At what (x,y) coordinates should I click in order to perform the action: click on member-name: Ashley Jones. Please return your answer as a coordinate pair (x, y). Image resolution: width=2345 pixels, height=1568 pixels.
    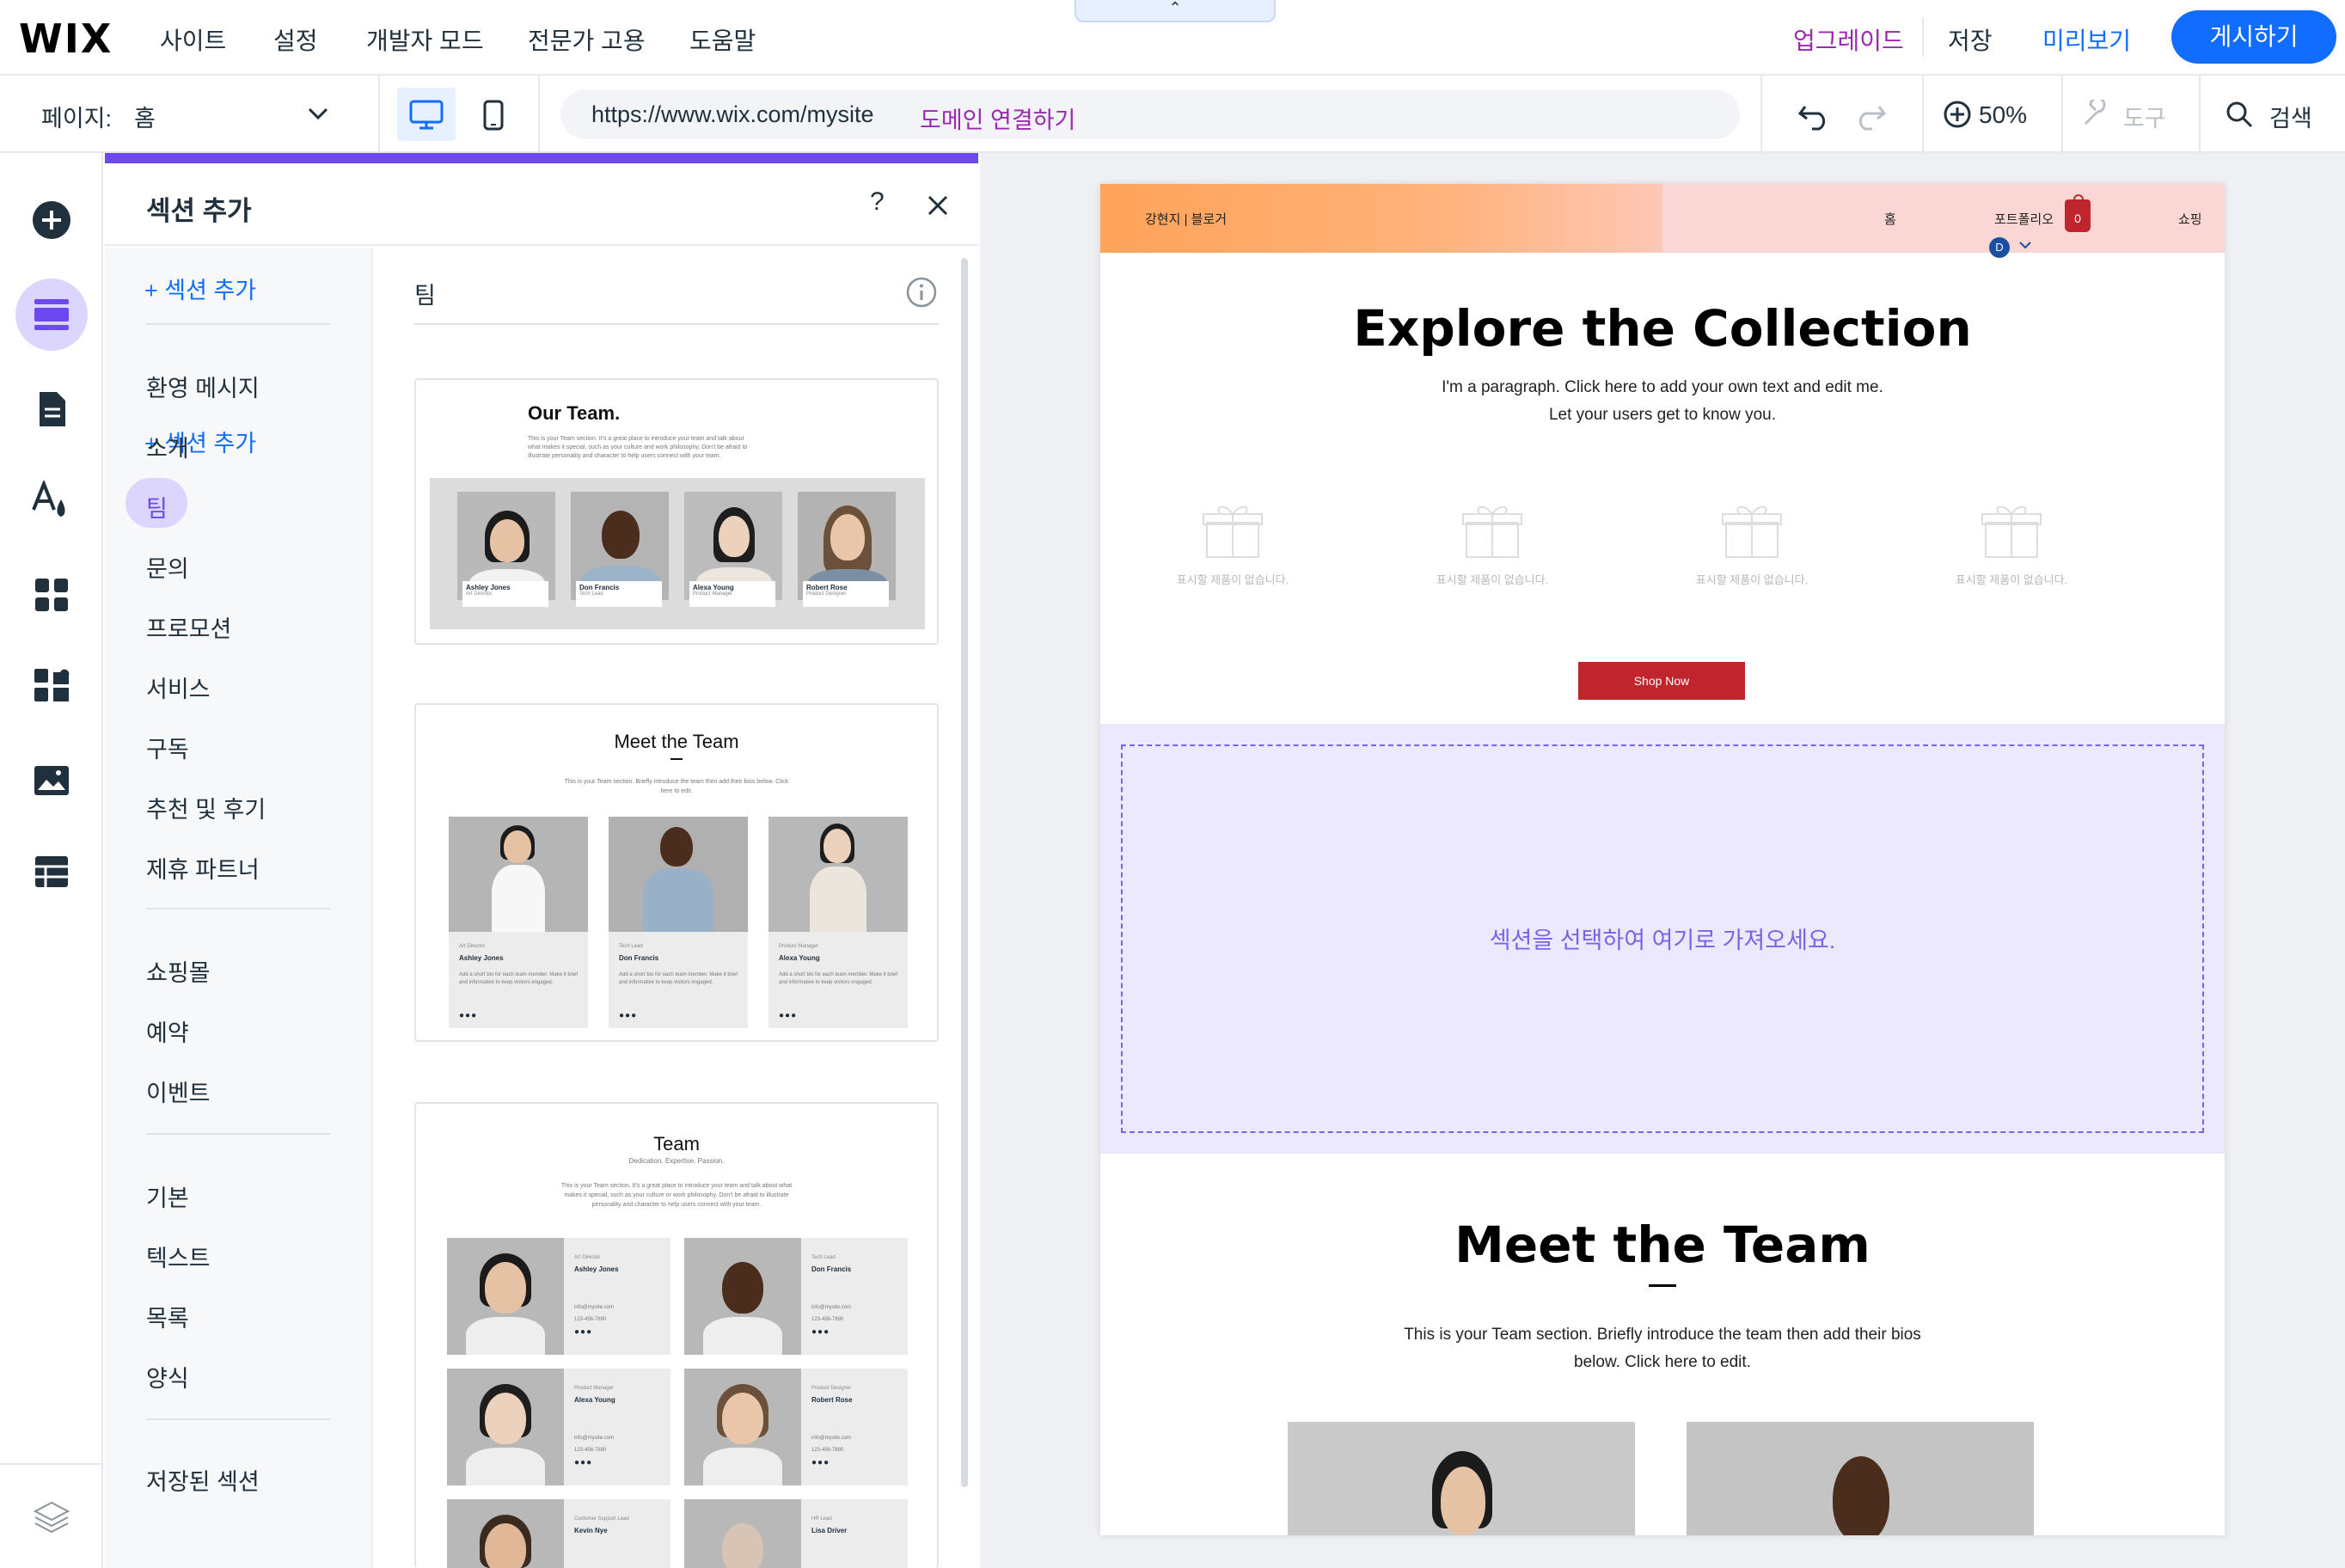
    Looking at the image, I should click on (596, 1269).